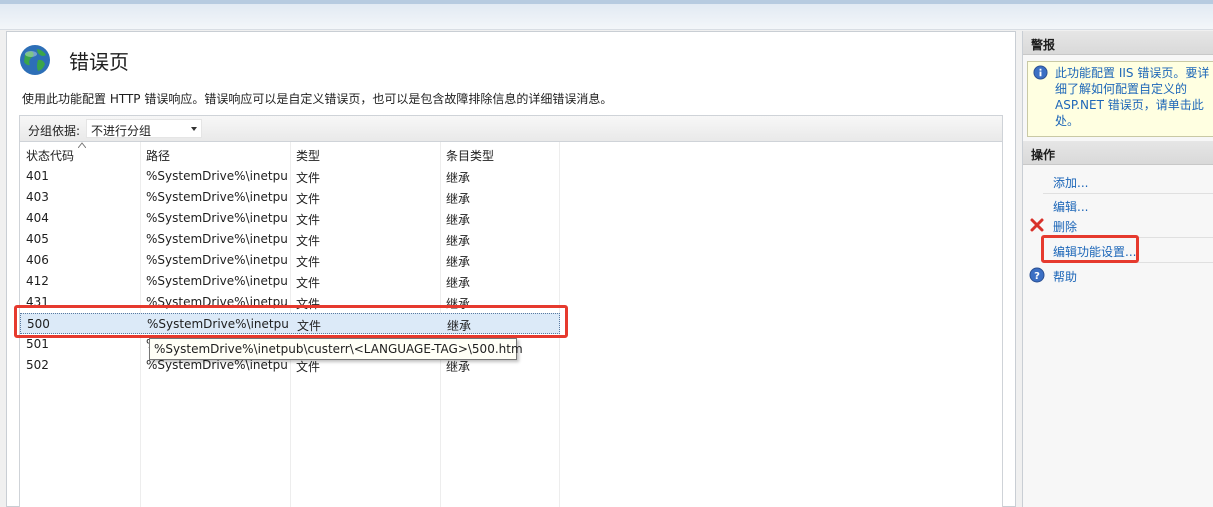  I want to click on highlight-selected-row, so click(291, 321).